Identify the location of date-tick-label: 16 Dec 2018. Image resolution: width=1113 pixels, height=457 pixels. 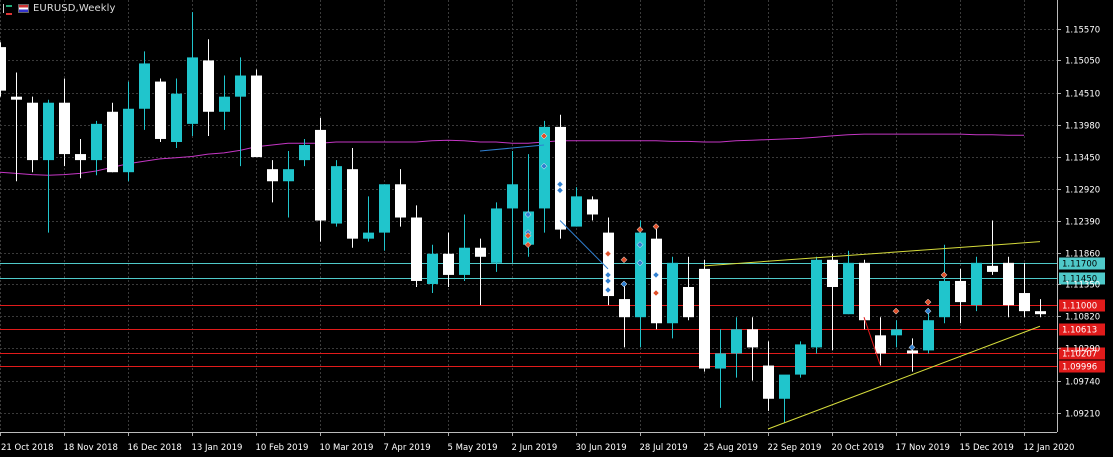
(155, 448).